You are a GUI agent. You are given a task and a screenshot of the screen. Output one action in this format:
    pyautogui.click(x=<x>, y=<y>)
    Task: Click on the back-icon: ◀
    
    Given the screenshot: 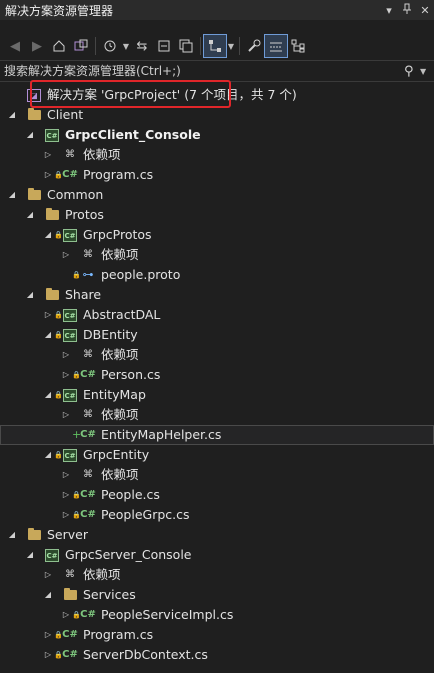 What is the action you would take?
    pyautogui.click(x=15, y=46)
    